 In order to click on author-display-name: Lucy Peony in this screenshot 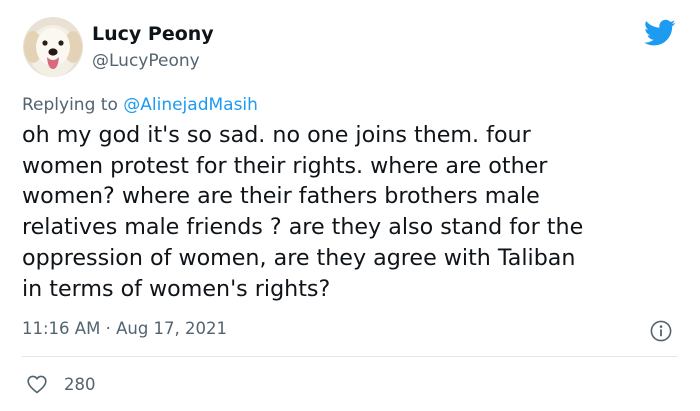, I will do `click(153, 34)`.